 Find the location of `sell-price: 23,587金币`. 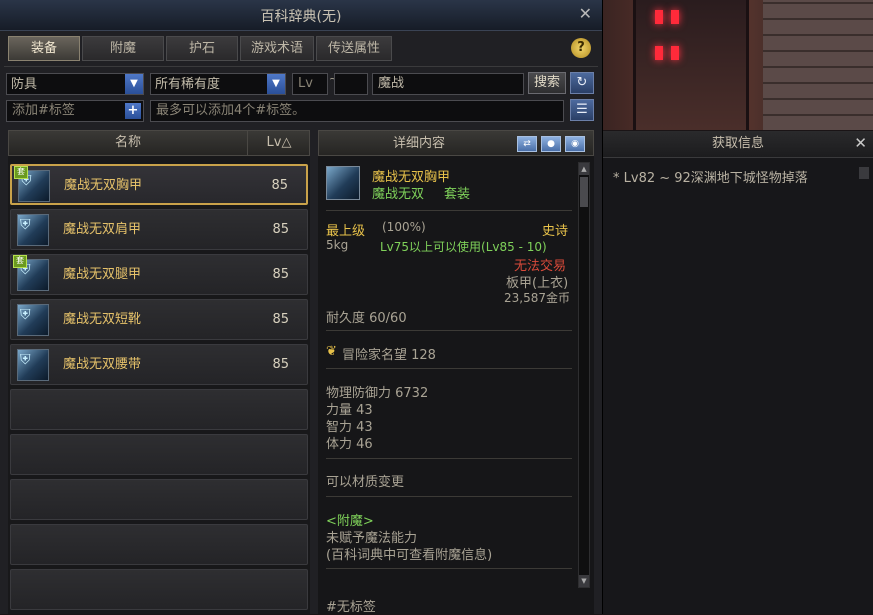

sell-price: 23,587金币 is located at coordinates (537, 298).